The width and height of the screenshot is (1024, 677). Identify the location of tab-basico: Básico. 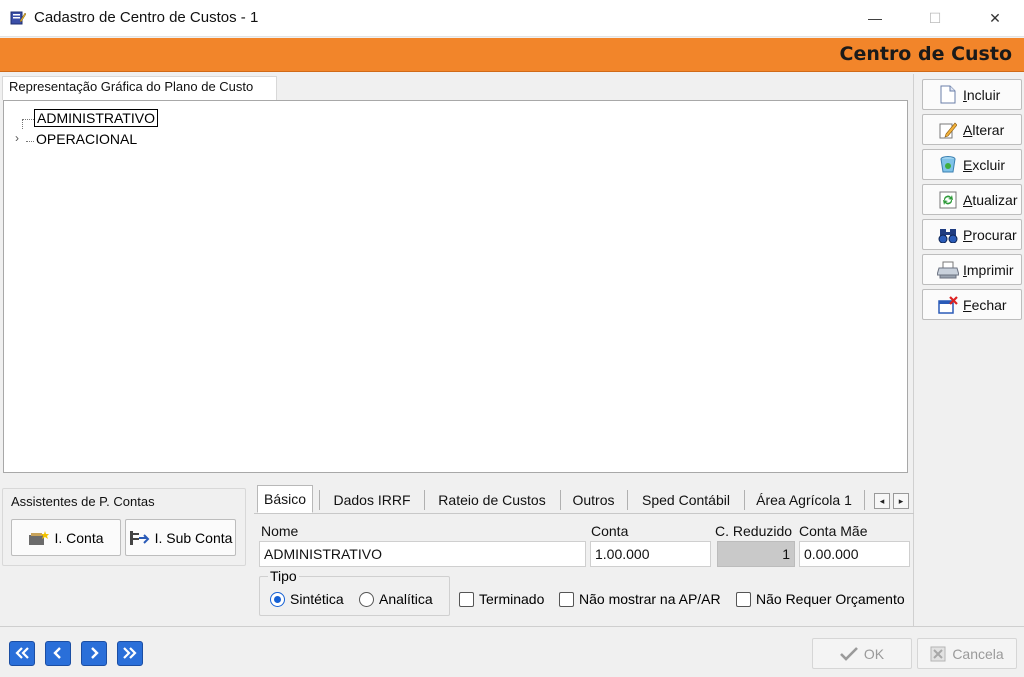
(285, 499).